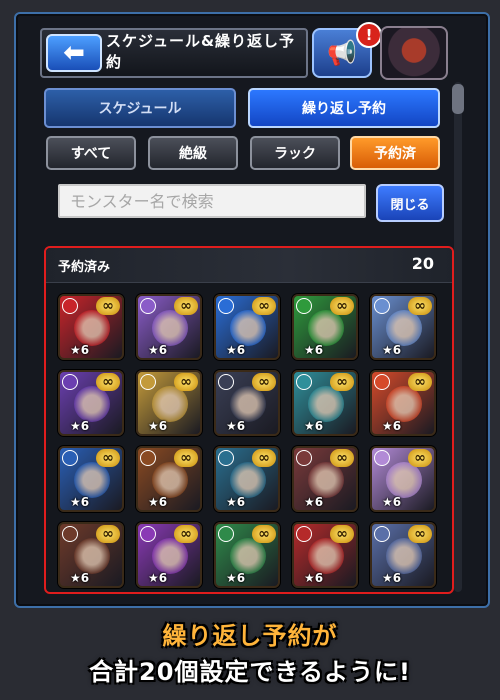 The height and width of the screenshot is (700, 500). Describe the element at coordinates (212, 201) in the screenshot. I see `monster-search-input` at that location.